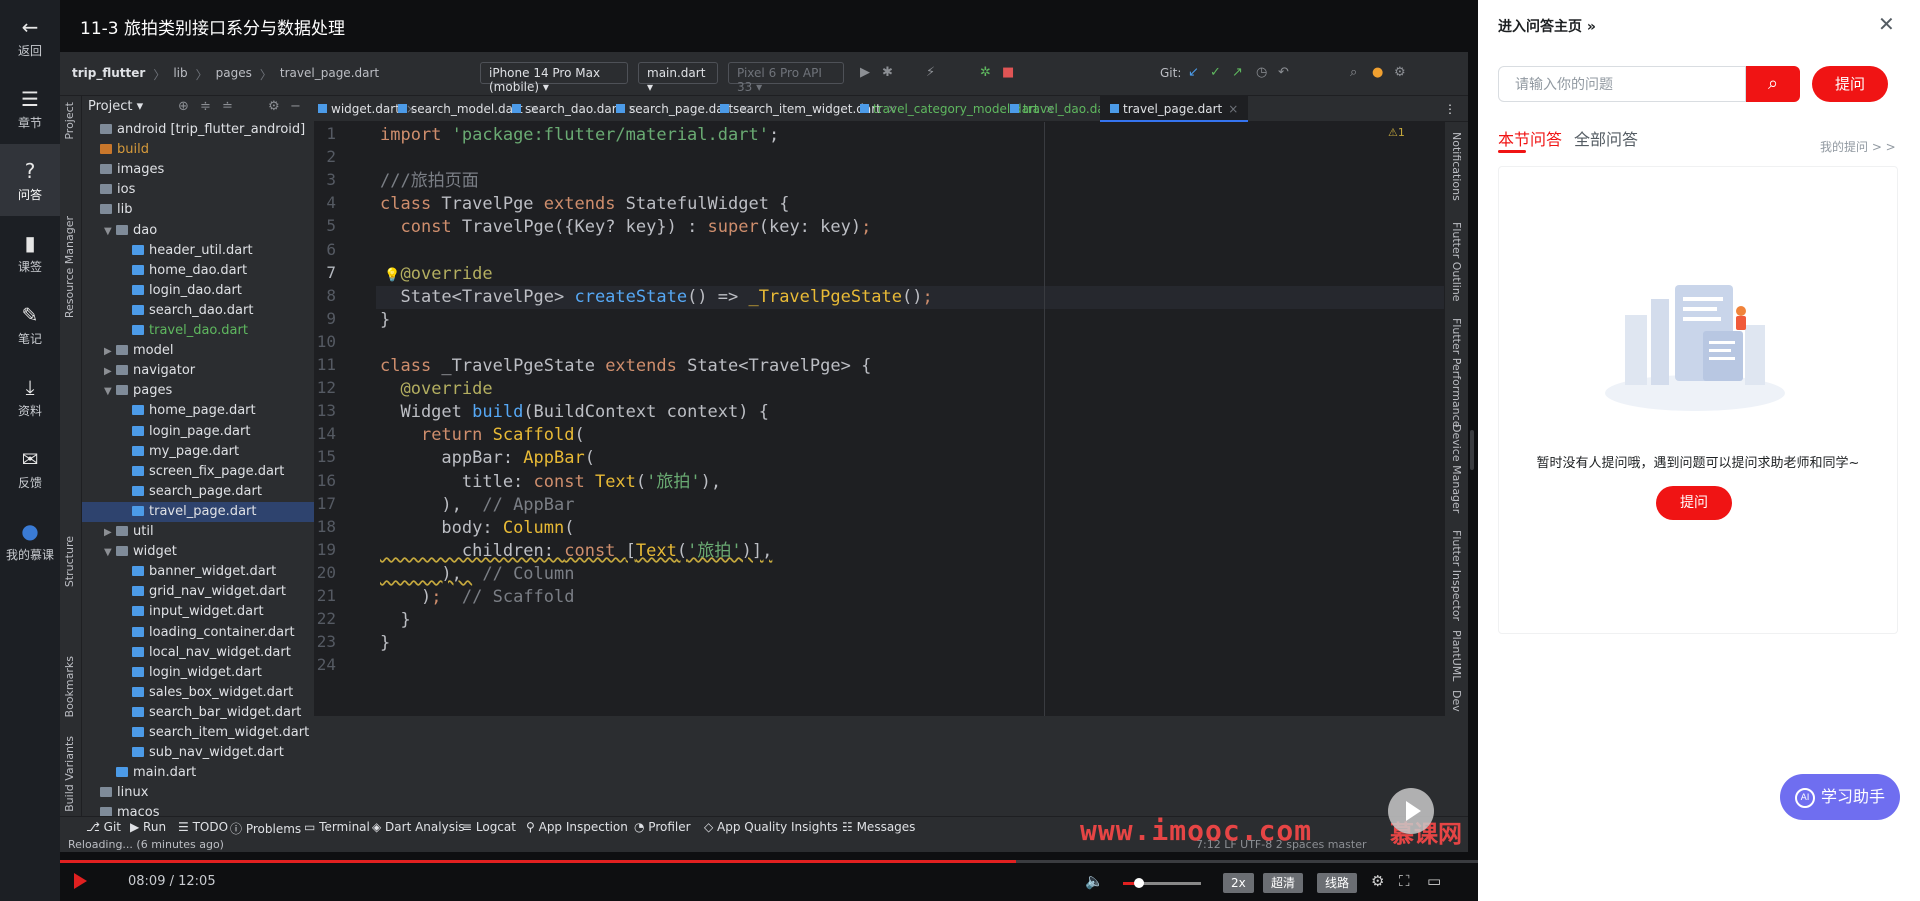 This screenshot has height=901, width=1920. I want to click on device-selector: iPhone 14 Pro Max (mobile) ▾, so click(554, 78).